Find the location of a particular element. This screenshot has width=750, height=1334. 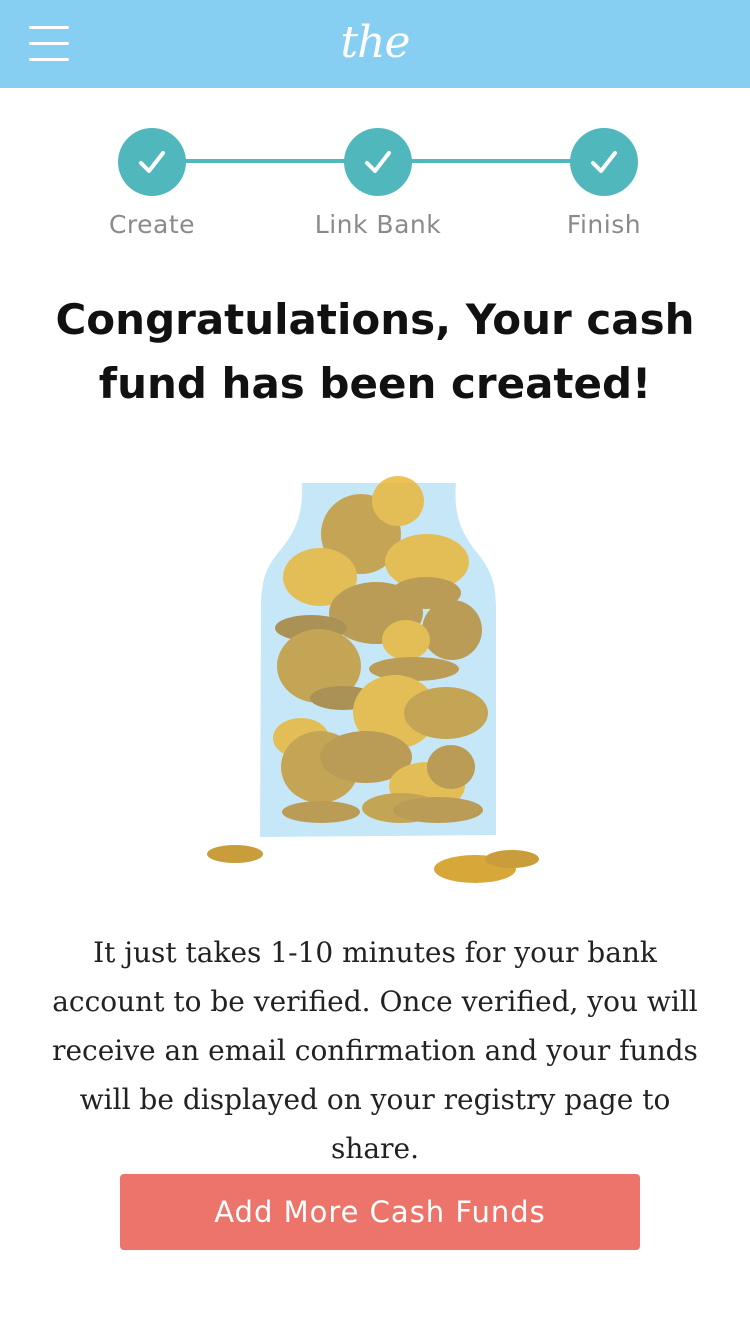

top-header: the knot is located at coordinates (375, 69).